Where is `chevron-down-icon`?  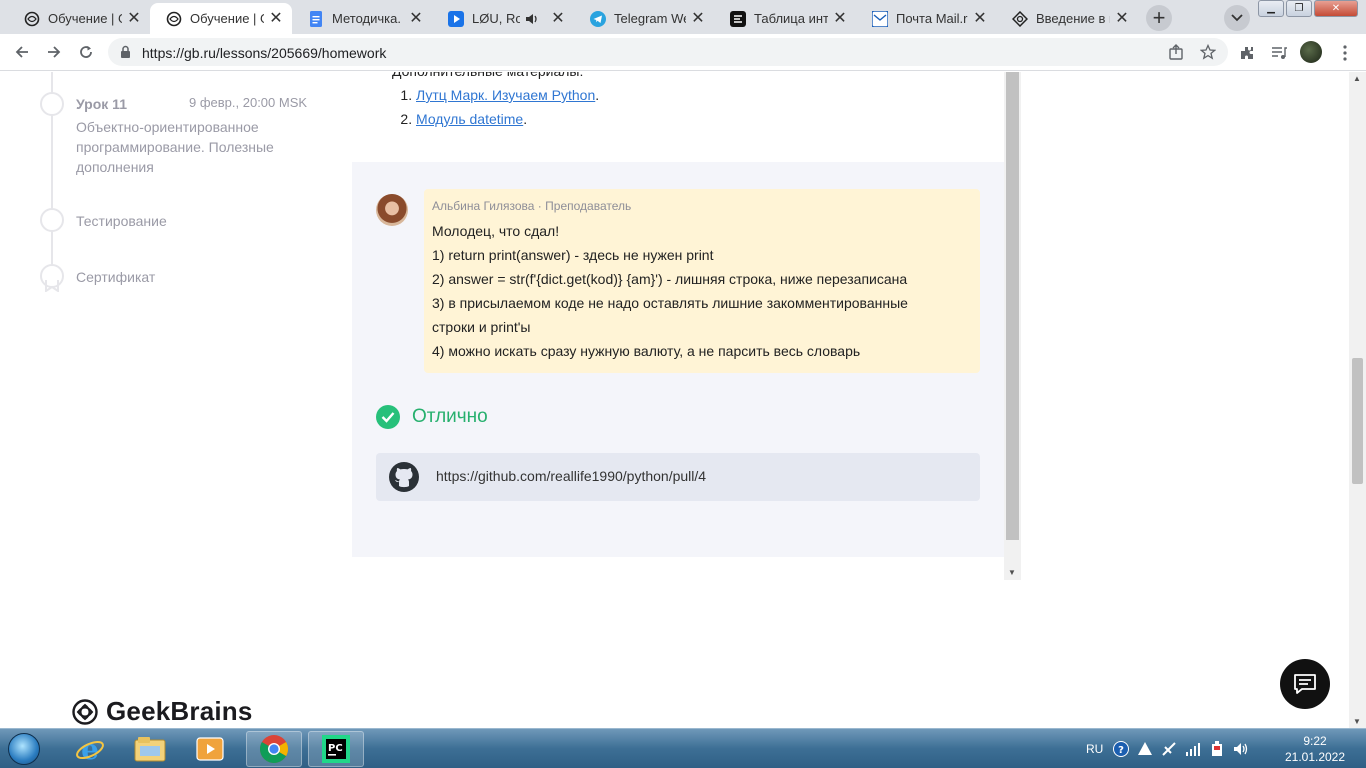 chevron-down-icon is located at coordinates (1237, 18).